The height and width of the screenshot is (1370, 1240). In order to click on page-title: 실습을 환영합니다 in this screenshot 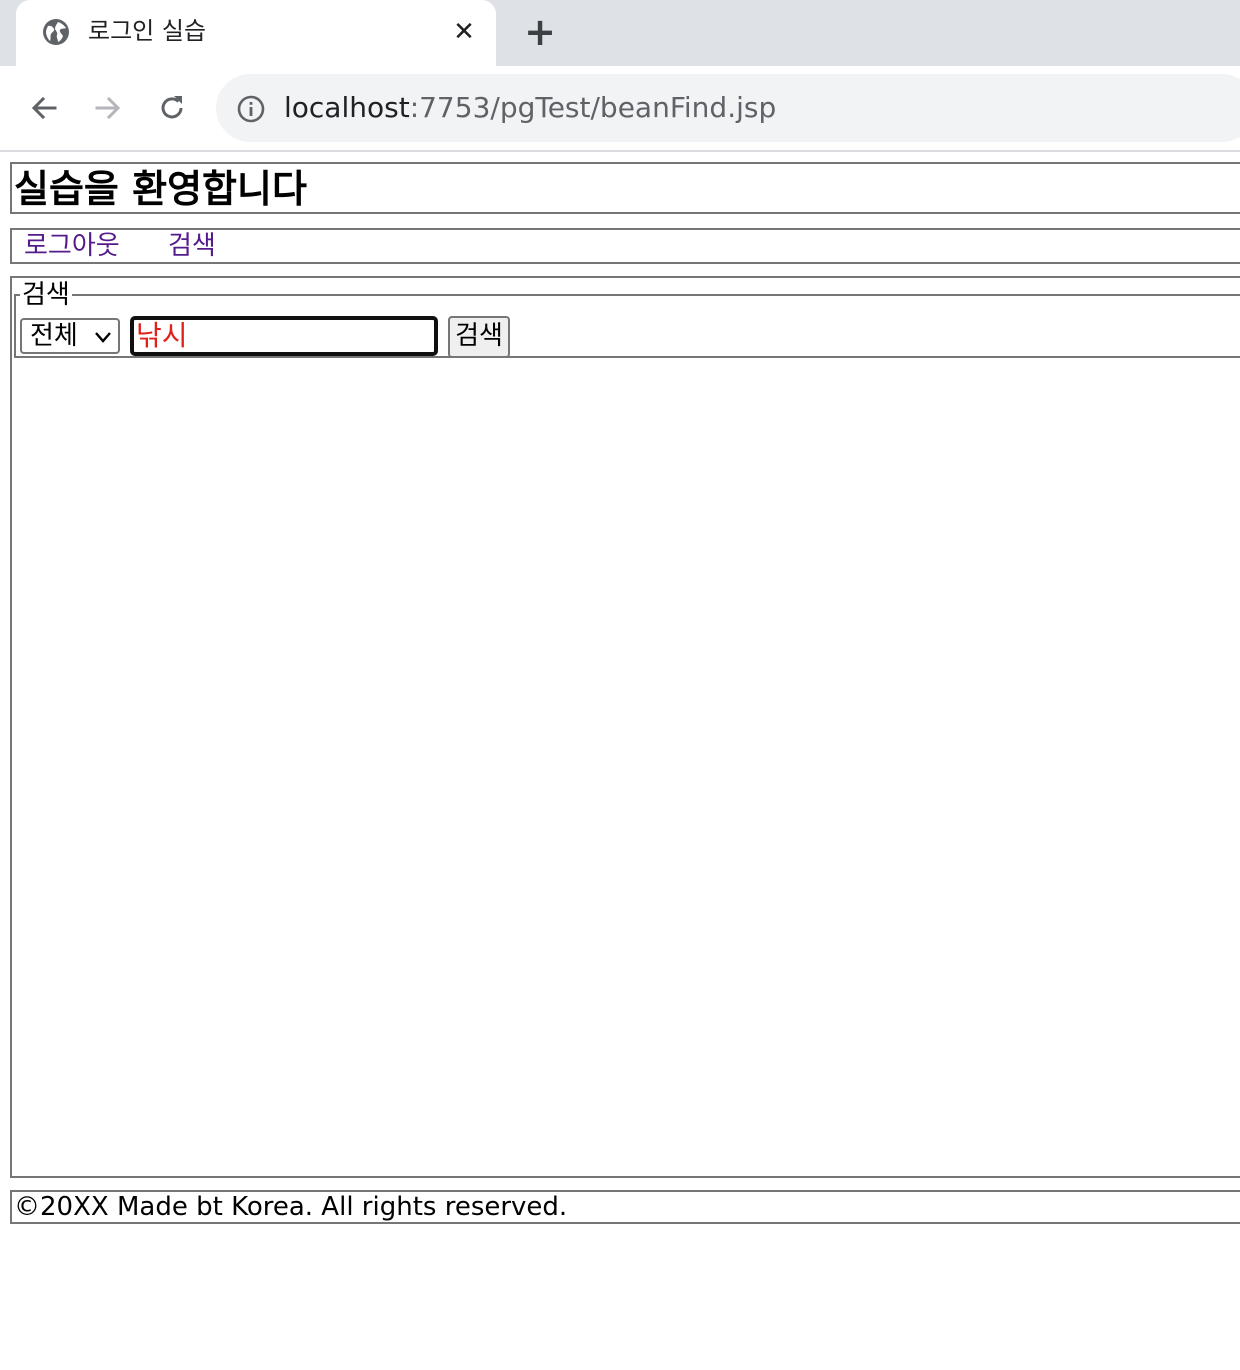, I will do `click(160, 189)`.